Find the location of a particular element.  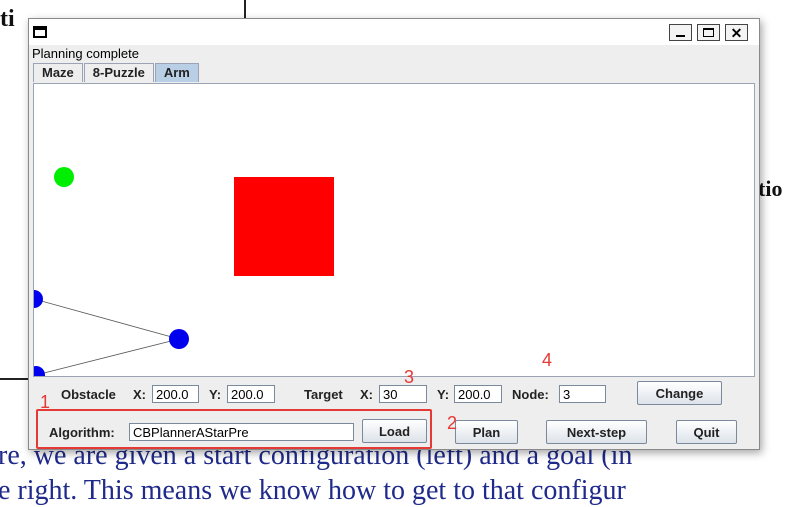

obstacle-square is located at coordinates (284, 226).